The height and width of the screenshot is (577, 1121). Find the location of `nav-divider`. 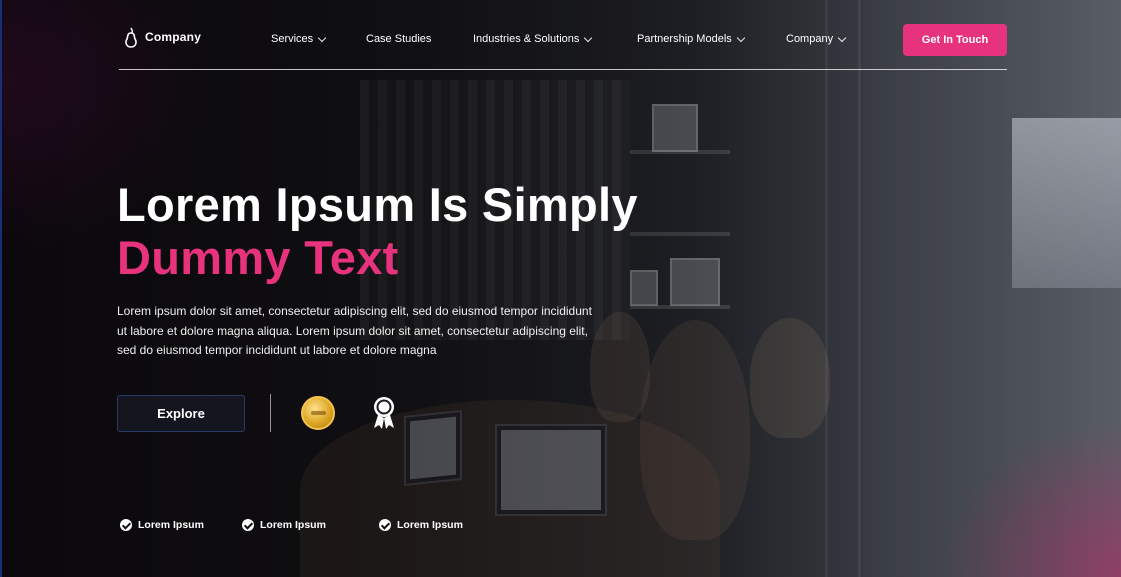

nav-divider is located at coordinates (563, 69).